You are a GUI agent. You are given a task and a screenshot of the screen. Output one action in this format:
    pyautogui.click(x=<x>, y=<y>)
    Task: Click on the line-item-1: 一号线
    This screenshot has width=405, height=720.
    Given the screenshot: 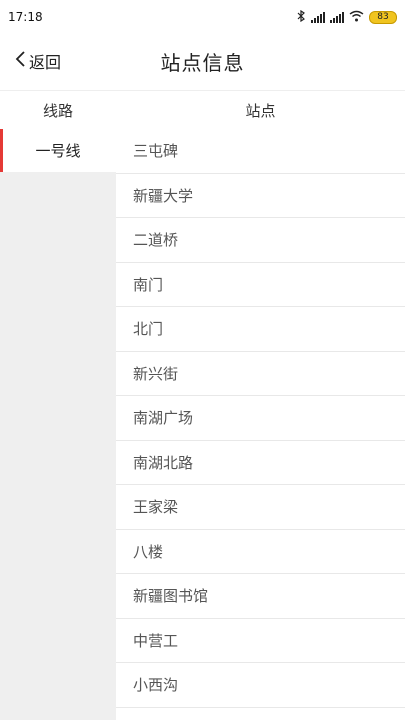 What is the action you would take?
    pyautogui.click(x=58, y=150)
    